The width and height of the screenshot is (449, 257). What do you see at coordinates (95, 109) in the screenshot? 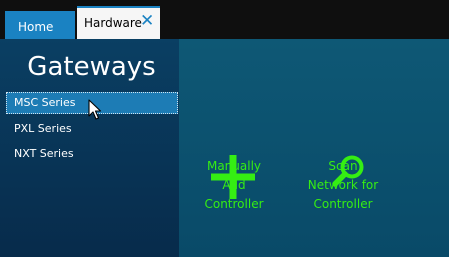
I see `mouse-cursor-icon` at bounding box center [95, 109].